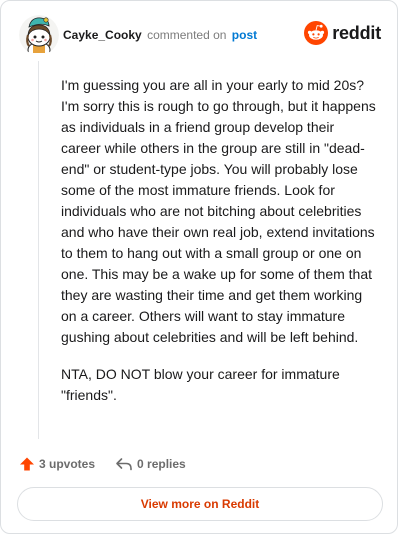  What do you see at coordinates (102, 35) in the screenshot?
I see `author-name: Cayke_Cooky` at bounding box center [102, 35].